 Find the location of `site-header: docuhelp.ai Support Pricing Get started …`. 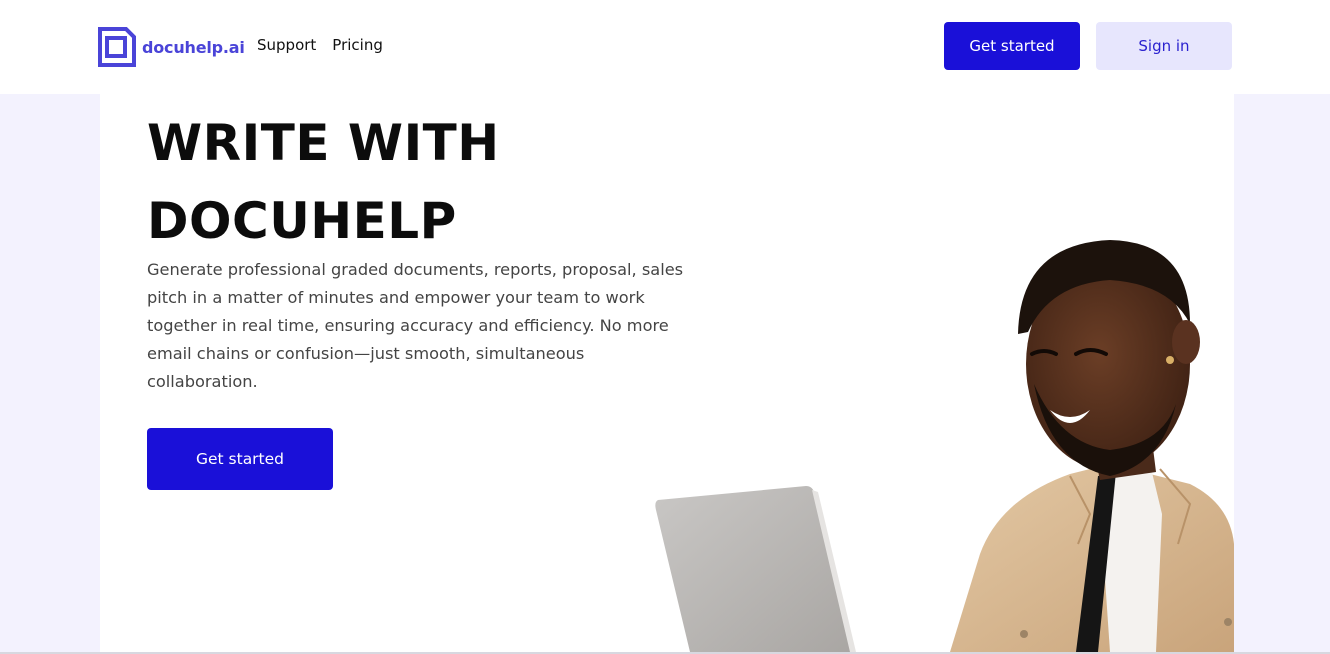

site-header: docuhelp.ai Support Pricing Get started … is located at coordinates (665, 47).